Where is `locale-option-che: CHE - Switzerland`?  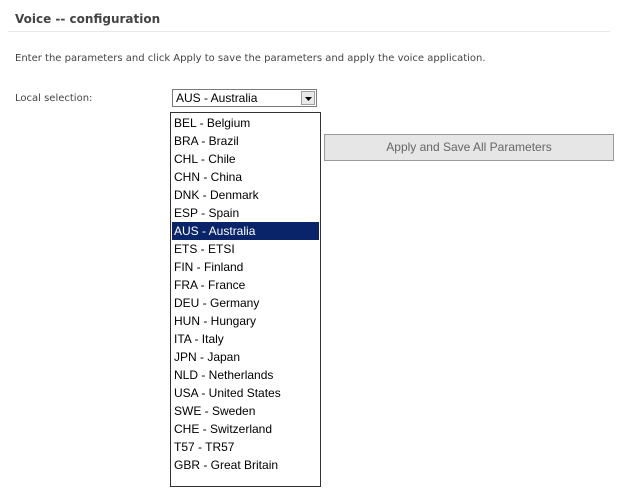
locale-option-che: CHE - Switzerland is located at coordinates (245, 429).